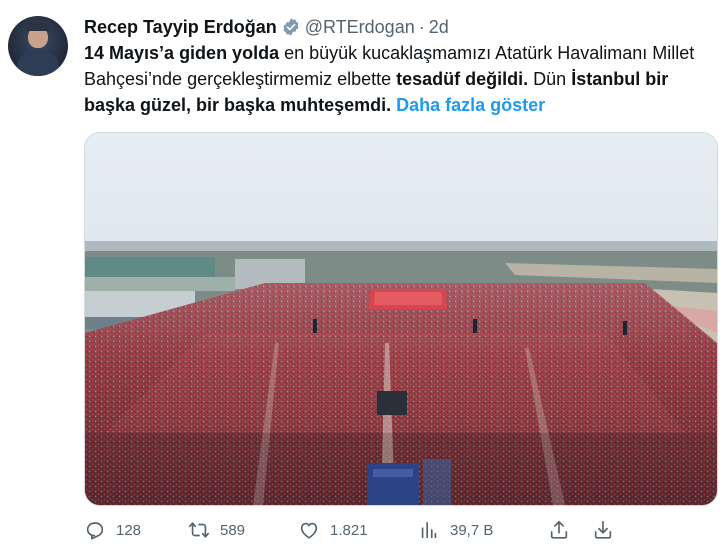 The image size is (724, 552). Describe the element at coordinates (182, 53) in the screenshot. I see `tweet-text-bold-1: 14 Mayıs’a giden yolda` at that location.